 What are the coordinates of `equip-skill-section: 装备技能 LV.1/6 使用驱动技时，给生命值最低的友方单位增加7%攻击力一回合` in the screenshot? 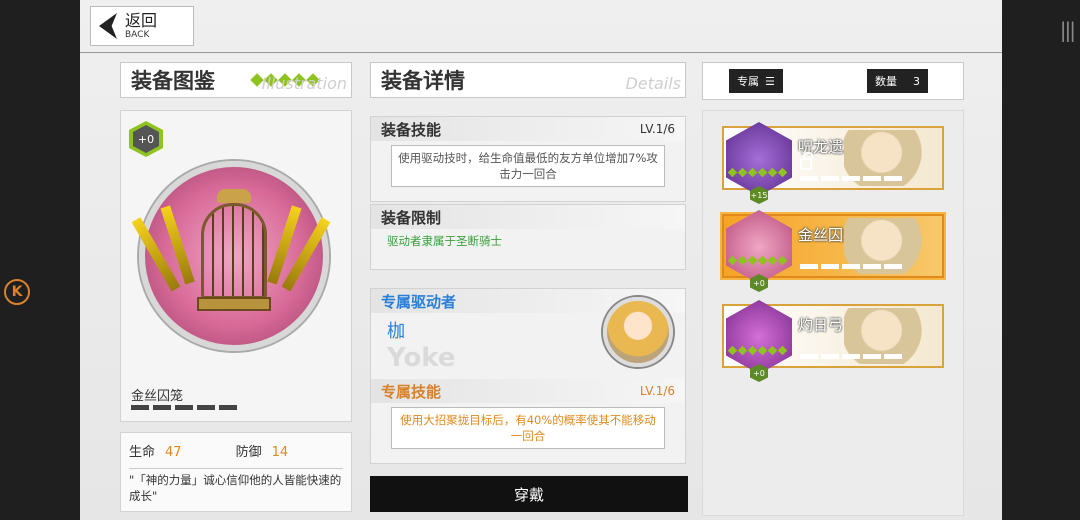 It's located at (528, 159).